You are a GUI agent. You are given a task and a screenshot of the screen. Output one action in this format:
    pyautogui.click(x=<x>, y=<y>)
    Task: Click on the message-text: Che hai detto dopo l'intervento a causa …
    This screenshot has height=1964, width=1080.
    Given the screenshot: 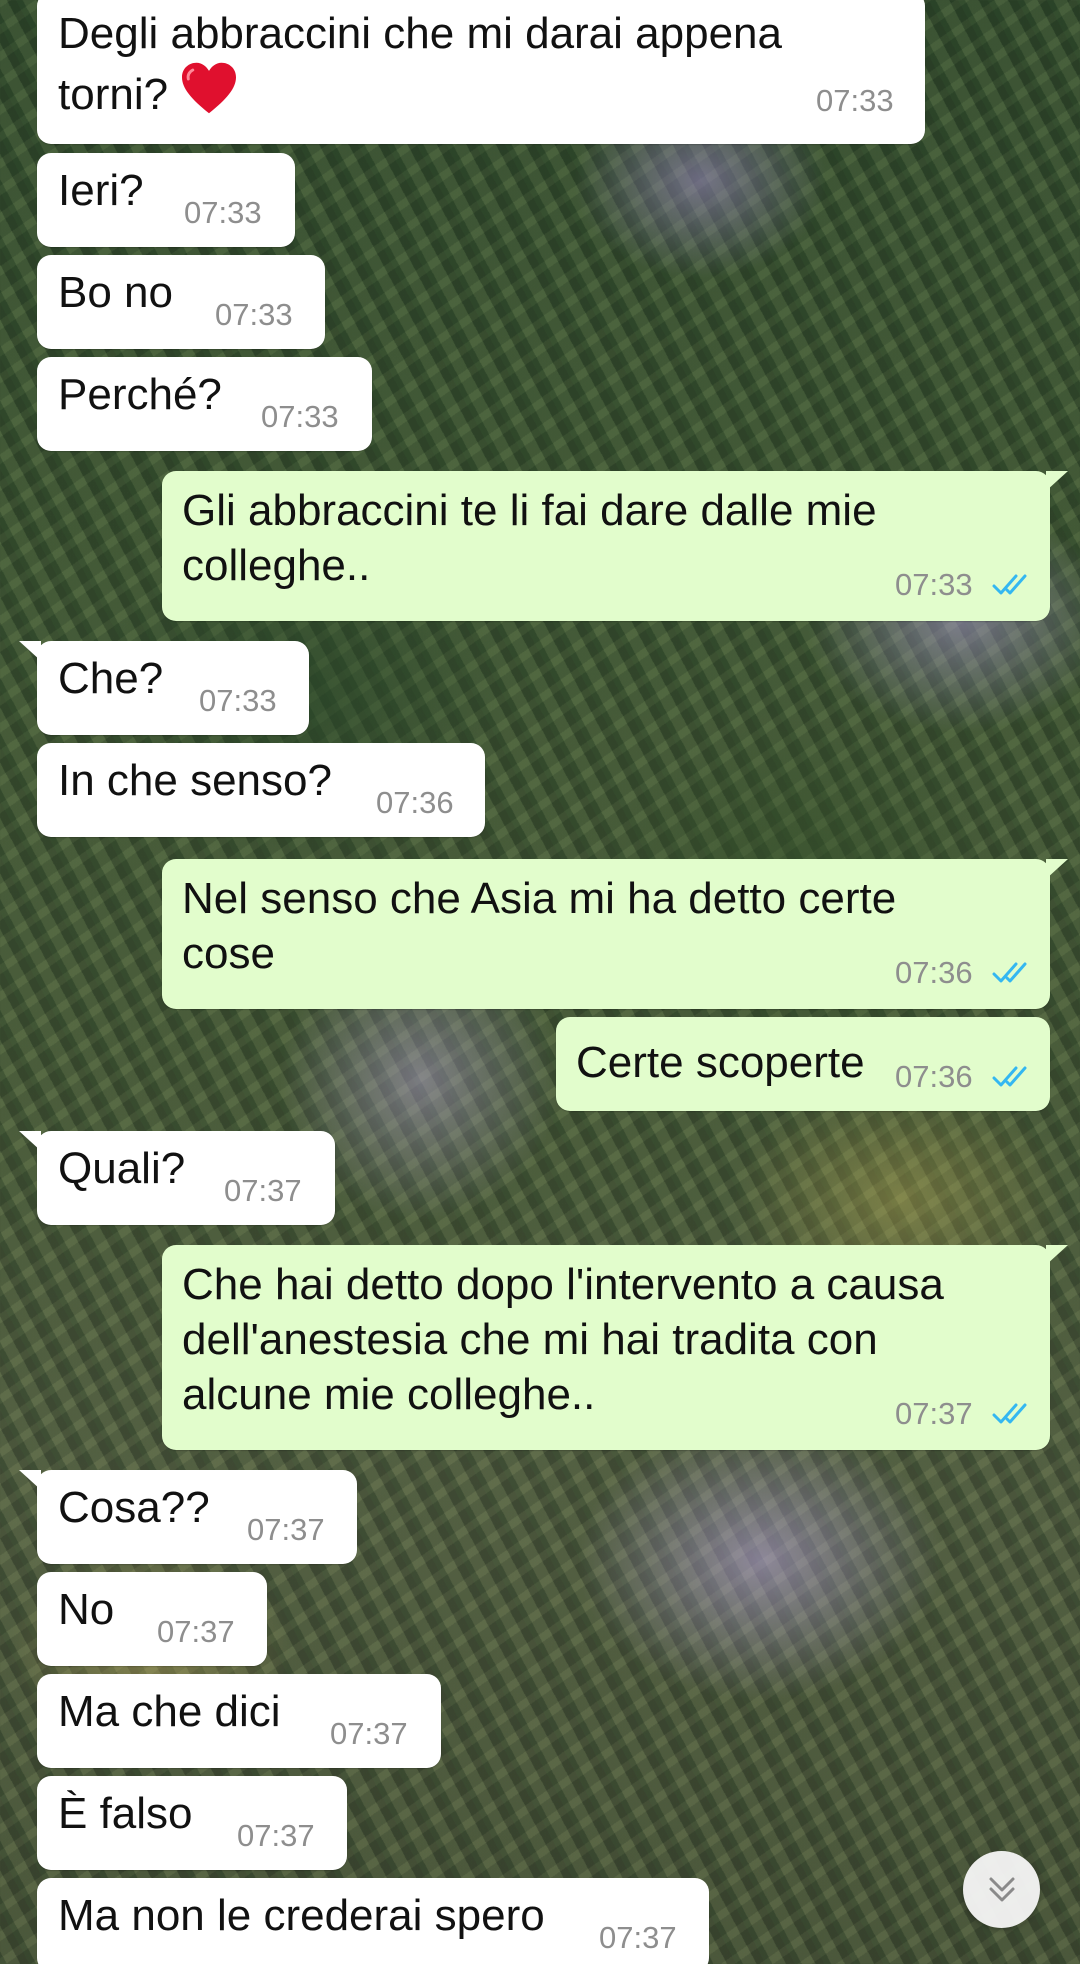 What is the action you would take?
    pyautogui.click(x=563, y=1339)
    